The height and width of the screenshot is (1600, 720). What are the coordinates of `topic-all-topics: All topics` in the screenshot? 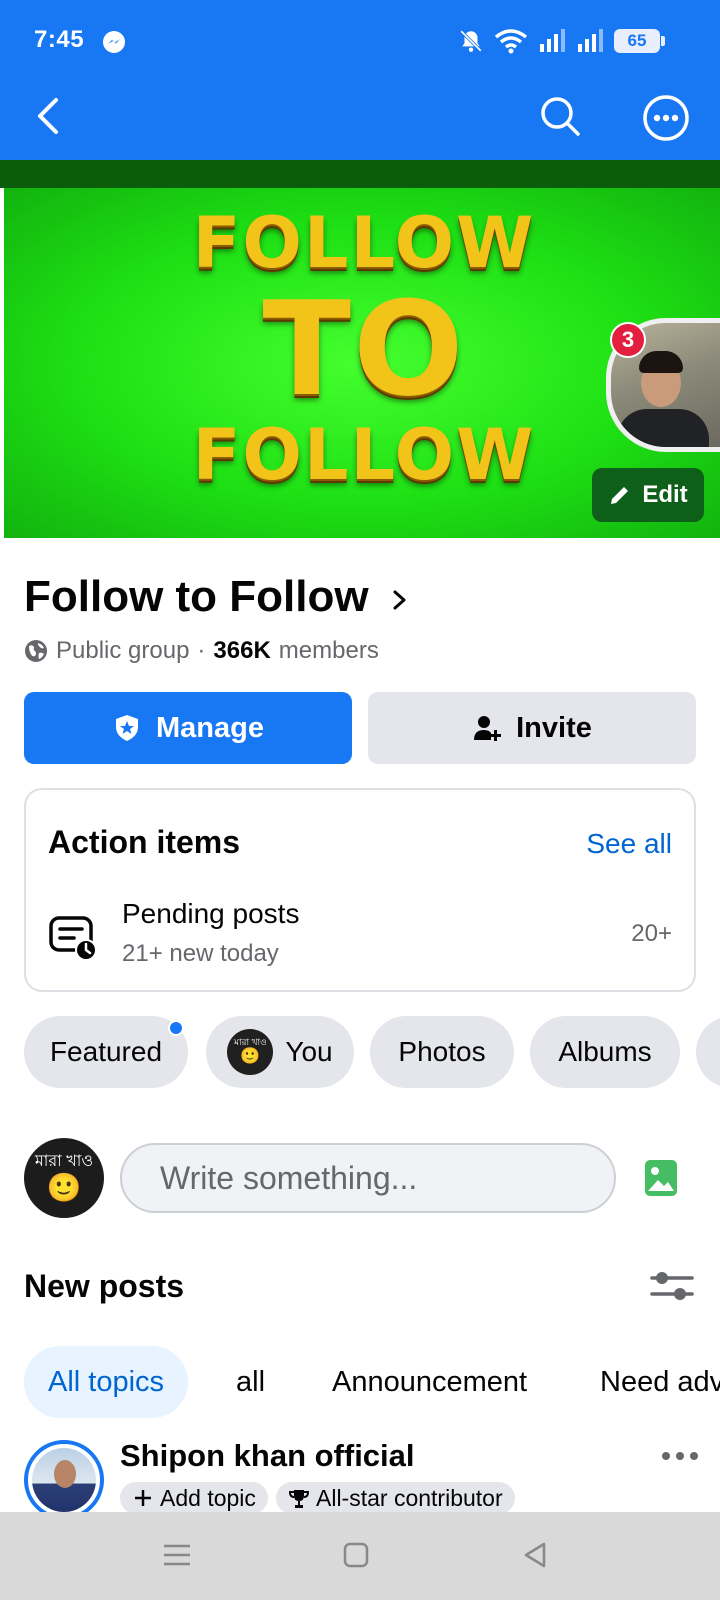 It's located at (106, 1382).